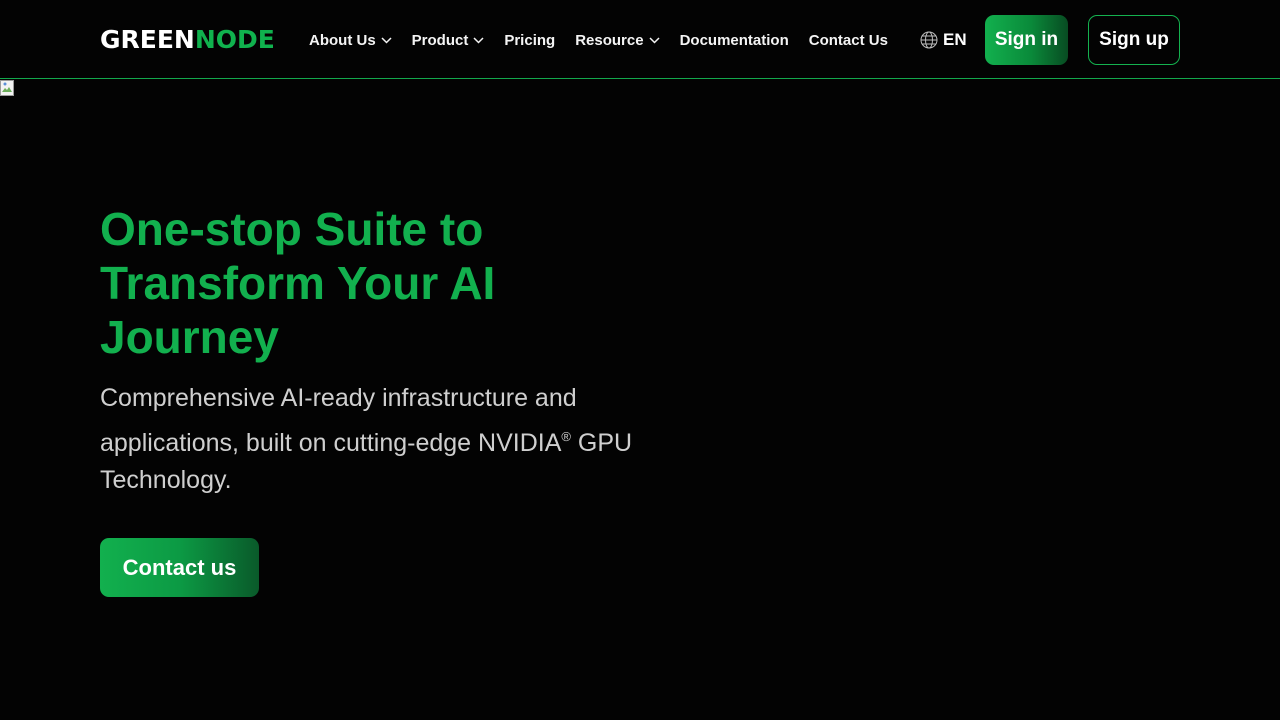 The height and width of the screenshot is (720, 1280). I want to click on nav-item-contact-us: Contact Us, so click(848, 40).